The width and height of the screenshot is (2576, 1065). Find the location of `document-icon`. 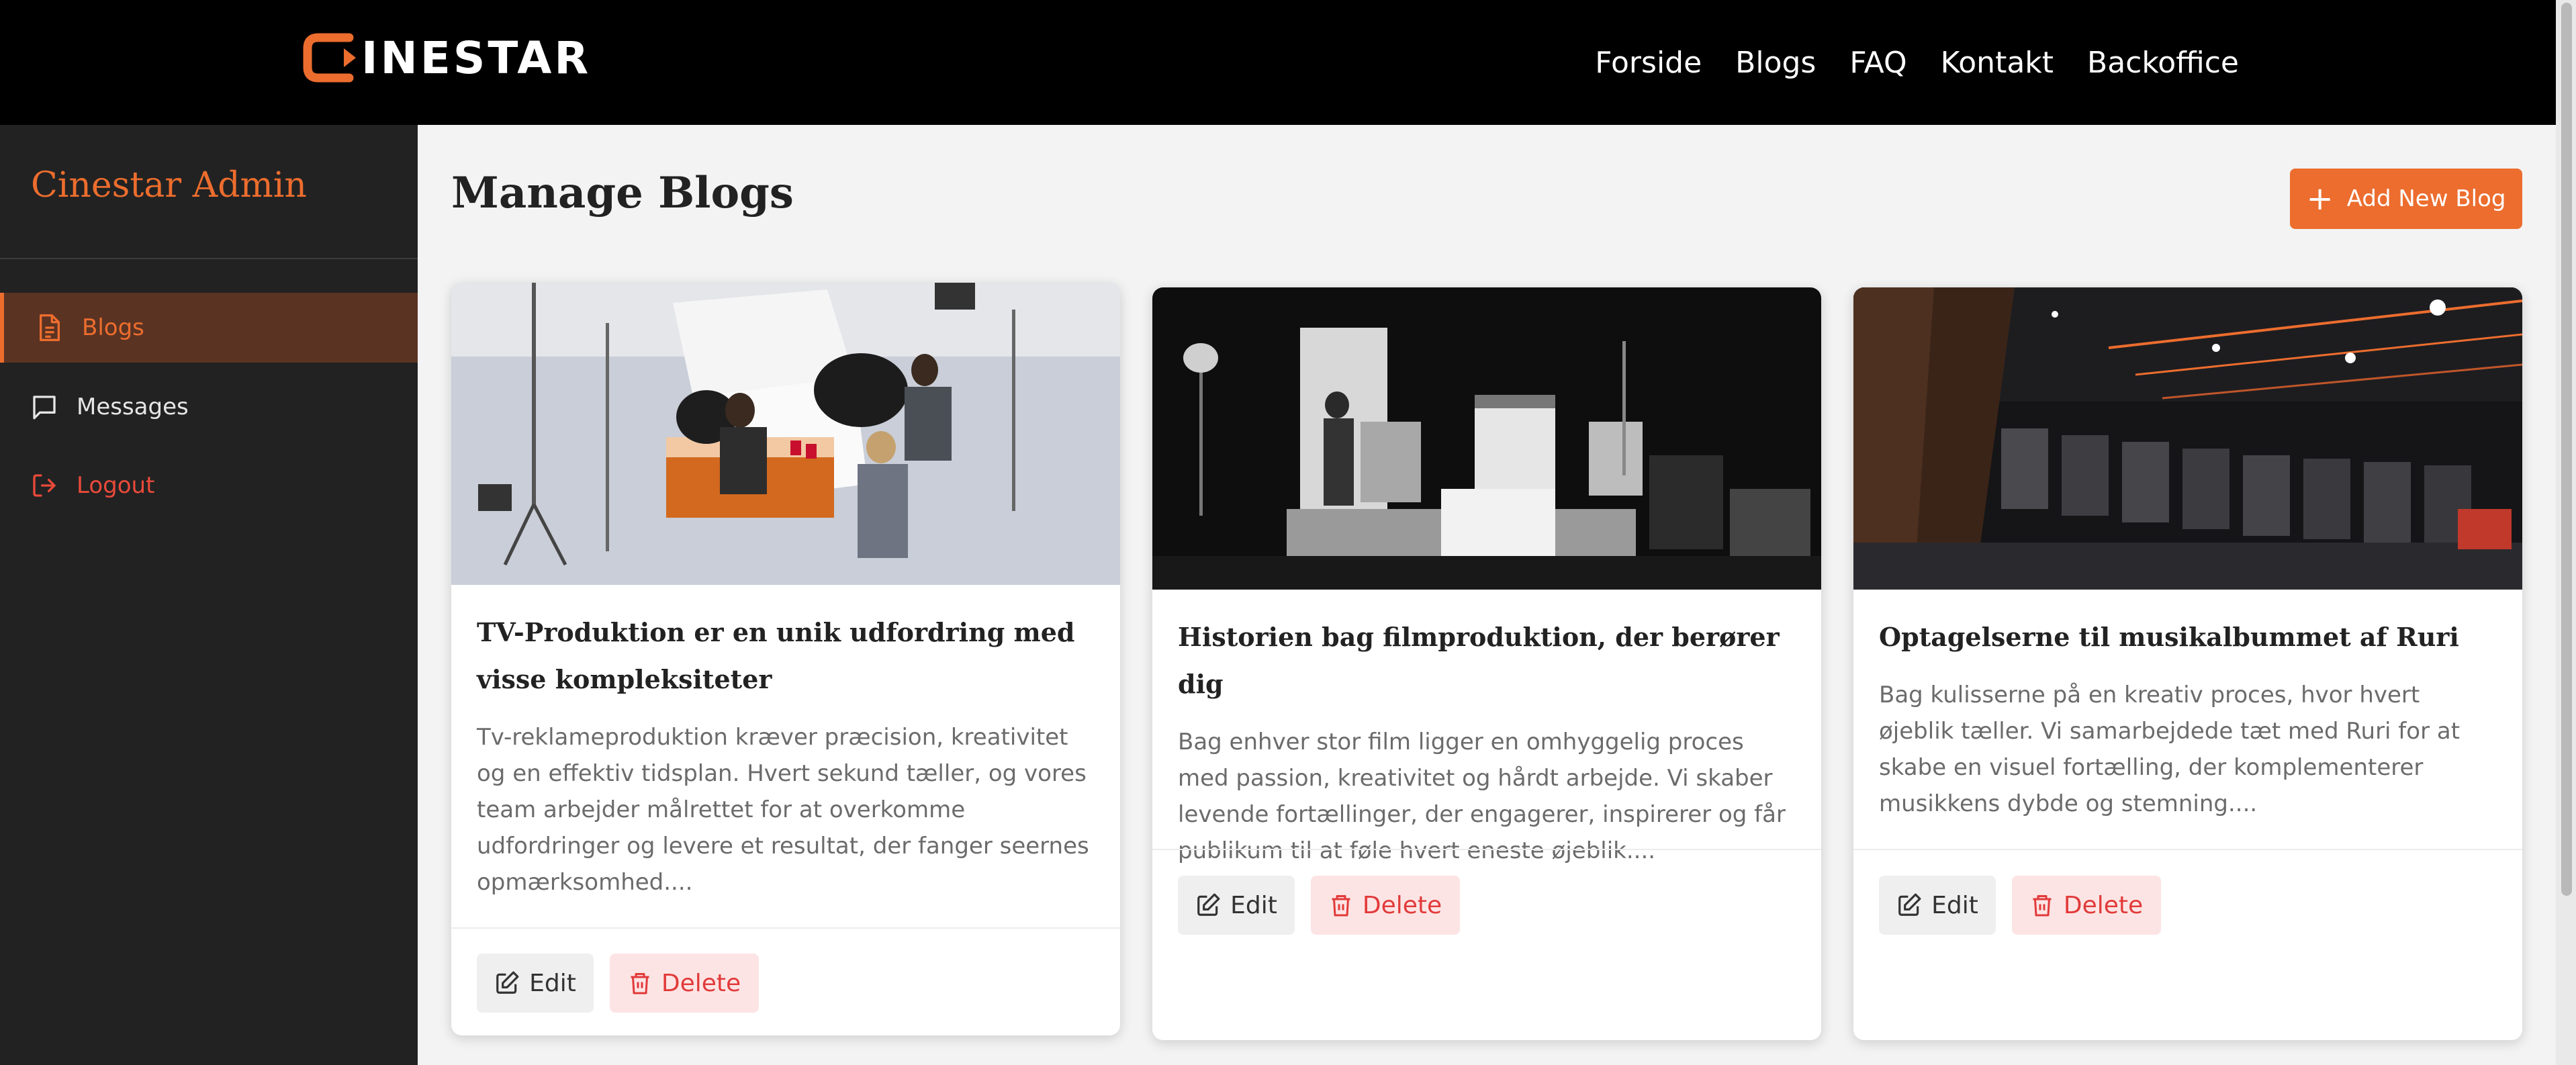

document-icon is located at coordinates (50, 327).